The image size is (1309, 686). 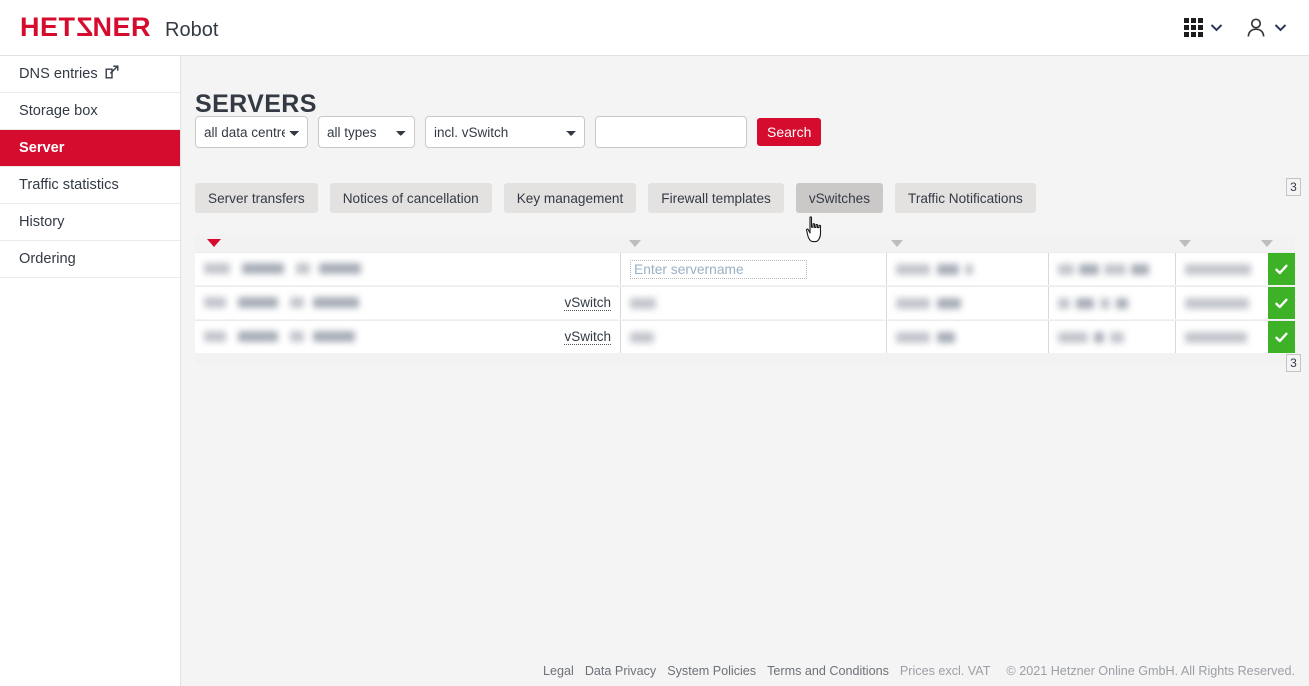 What do you see at coordinates (366, 132) in the screenshot?
I see `server-type-select: all types` at bounding box center [366, 132].